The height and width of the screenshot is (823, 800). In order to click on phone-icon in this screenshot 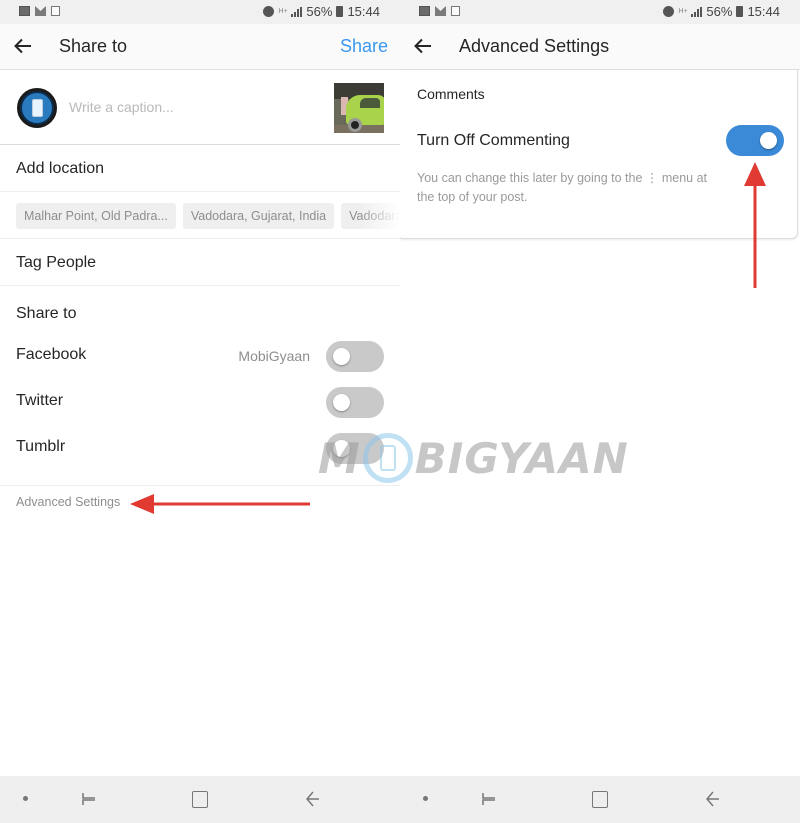, I will do `click(37, 108)`.